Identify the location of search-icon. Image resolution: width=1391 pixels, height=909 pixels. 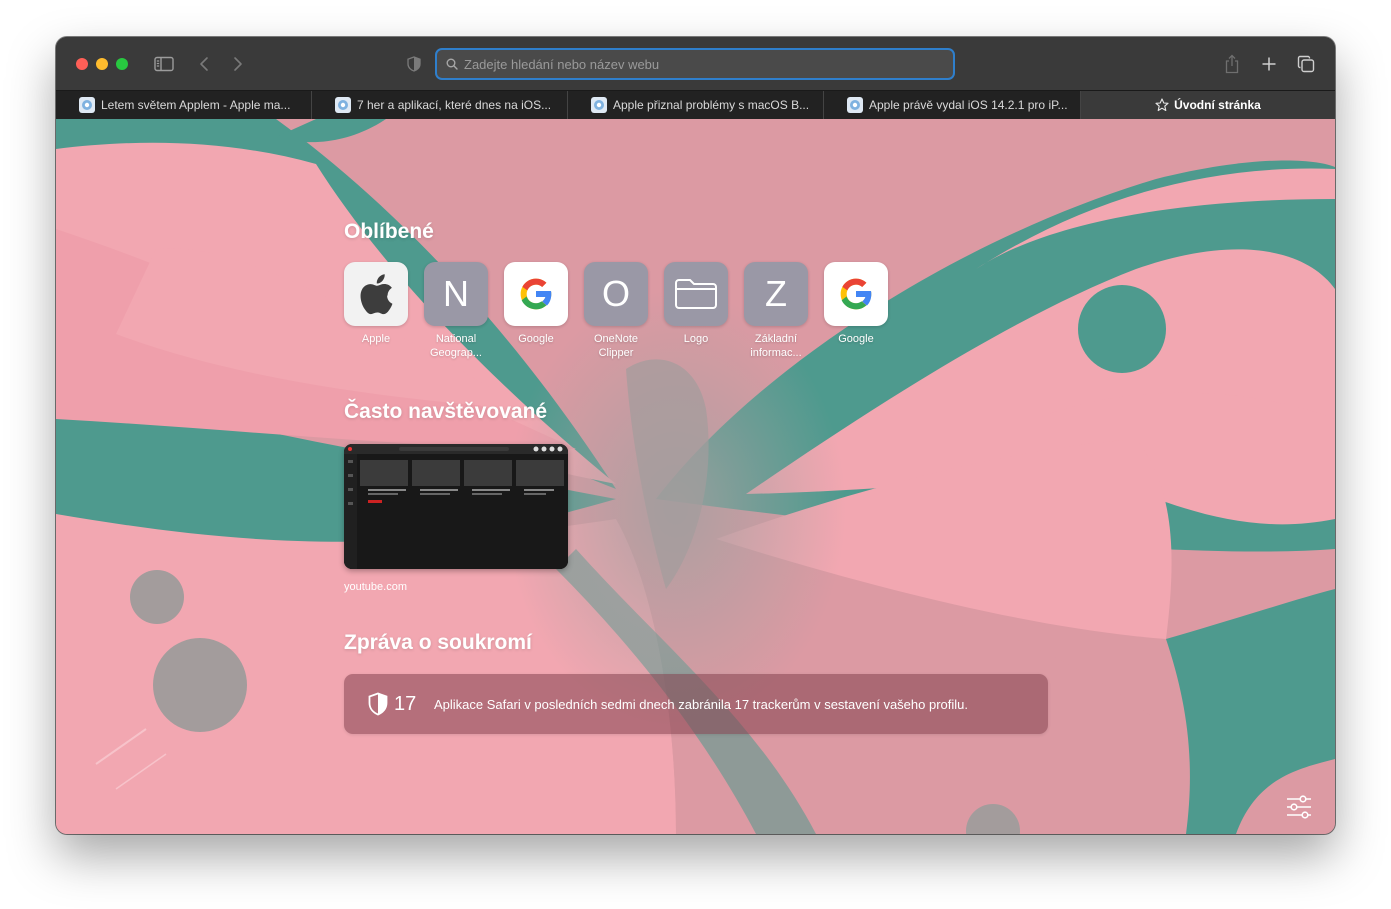
(452, 64).